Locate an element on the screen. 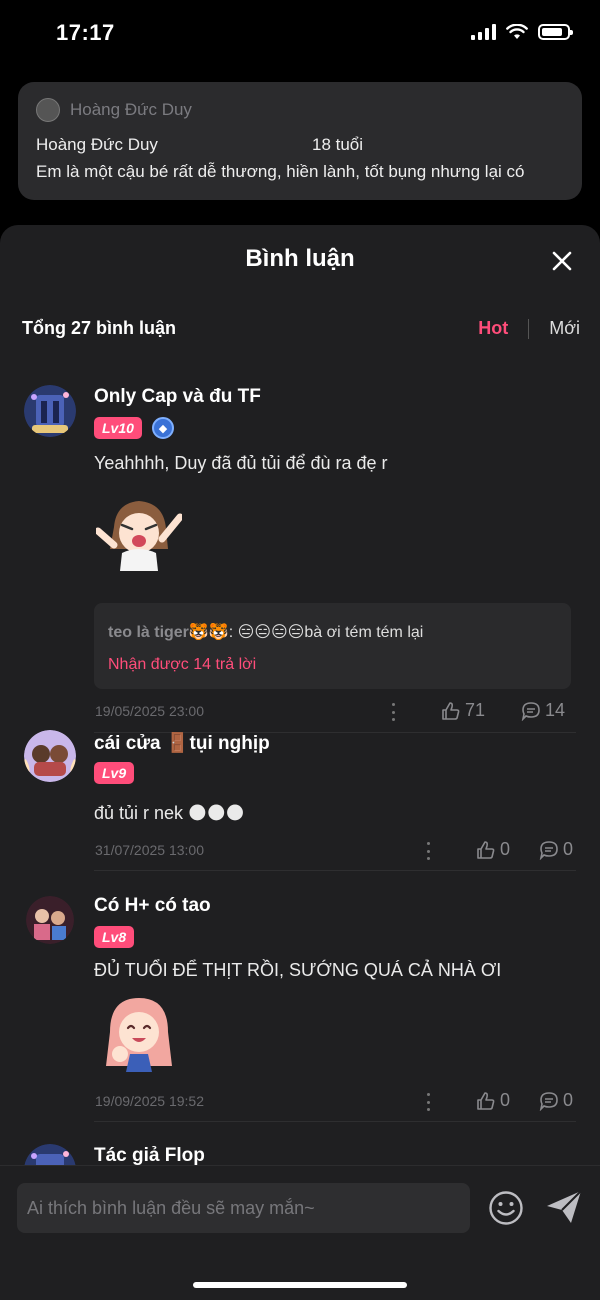 The width and height of the screenshot is (600, 1300). comment-date: 19/05/2025 23:00 is located at coordinates (149, 711).